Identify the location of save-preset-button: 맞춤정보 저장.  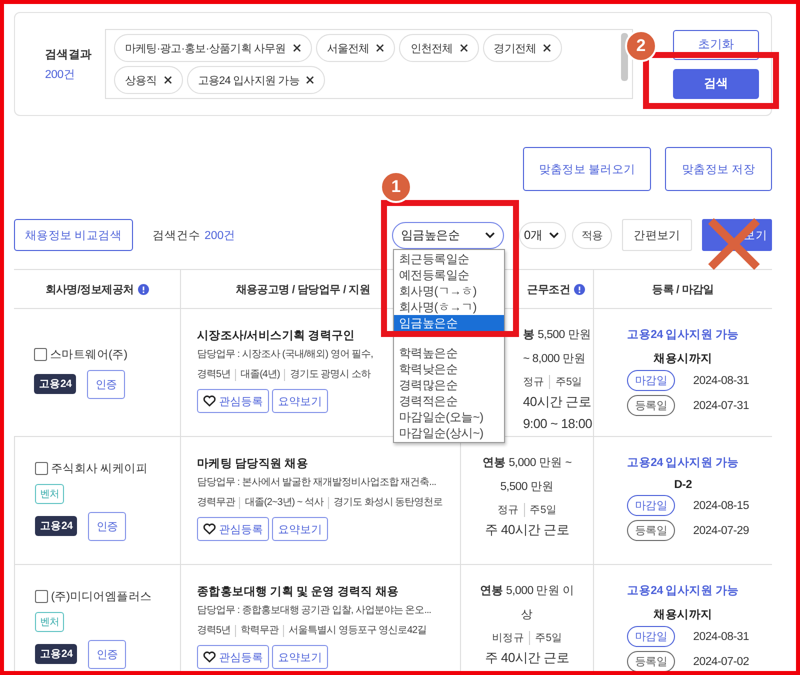
(718, 169).